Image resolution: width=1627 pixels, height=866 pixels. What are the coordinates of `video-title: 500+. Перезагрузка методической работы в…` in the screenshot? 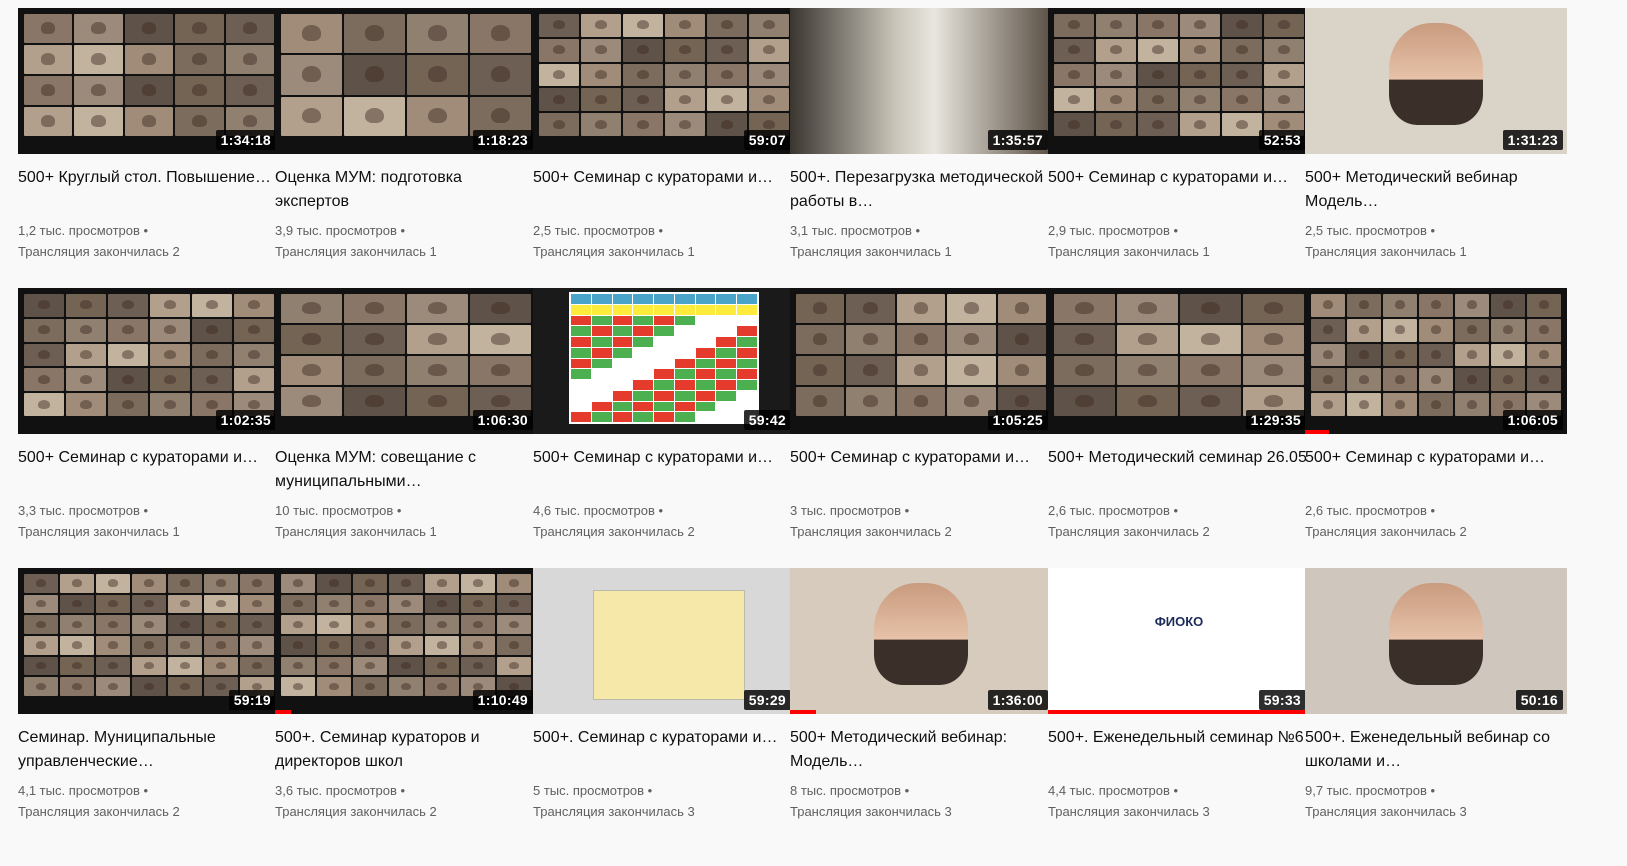 It's located at (921, 190).